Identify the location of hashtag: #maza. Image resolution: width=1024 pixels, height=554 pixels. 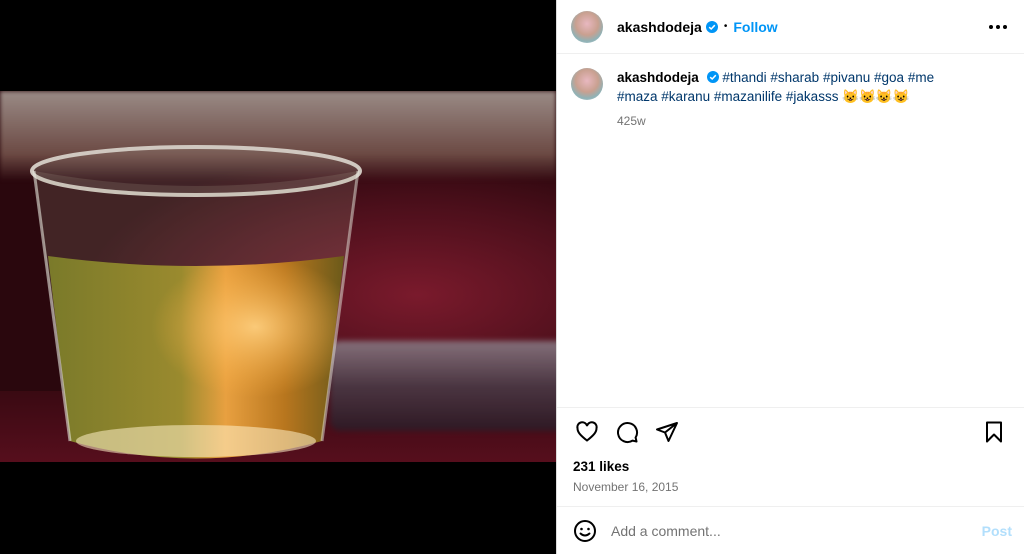
(637, 96).